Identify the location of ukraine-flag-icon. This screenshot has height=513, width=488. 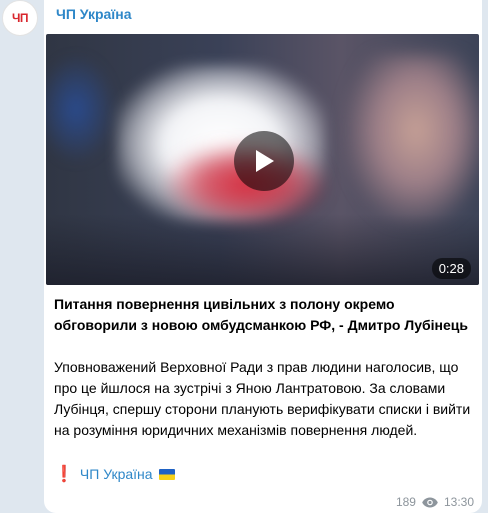
(166, 474).